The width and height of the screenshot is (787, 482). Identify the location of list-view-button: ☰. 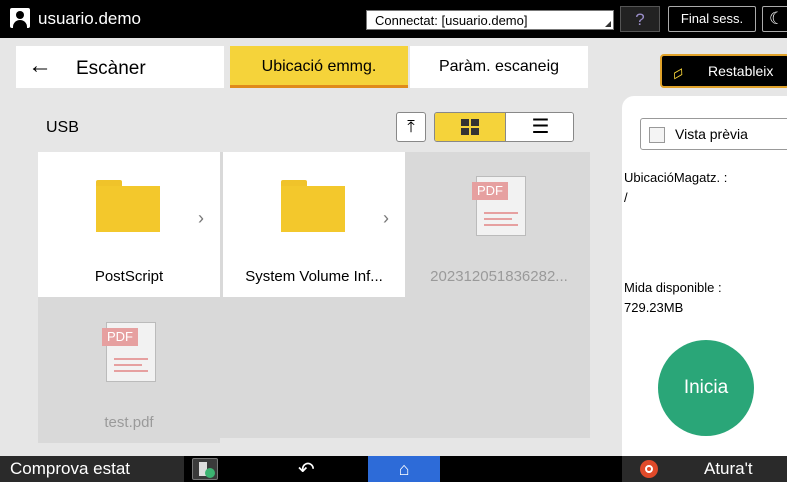
(539, 127).